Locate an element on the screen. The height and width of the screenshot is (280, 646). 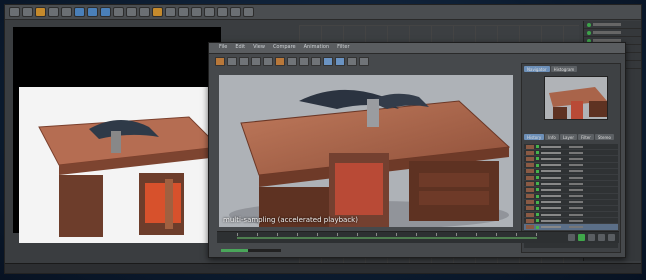
navigator-thumbnail is located at coordinates (576, 98).